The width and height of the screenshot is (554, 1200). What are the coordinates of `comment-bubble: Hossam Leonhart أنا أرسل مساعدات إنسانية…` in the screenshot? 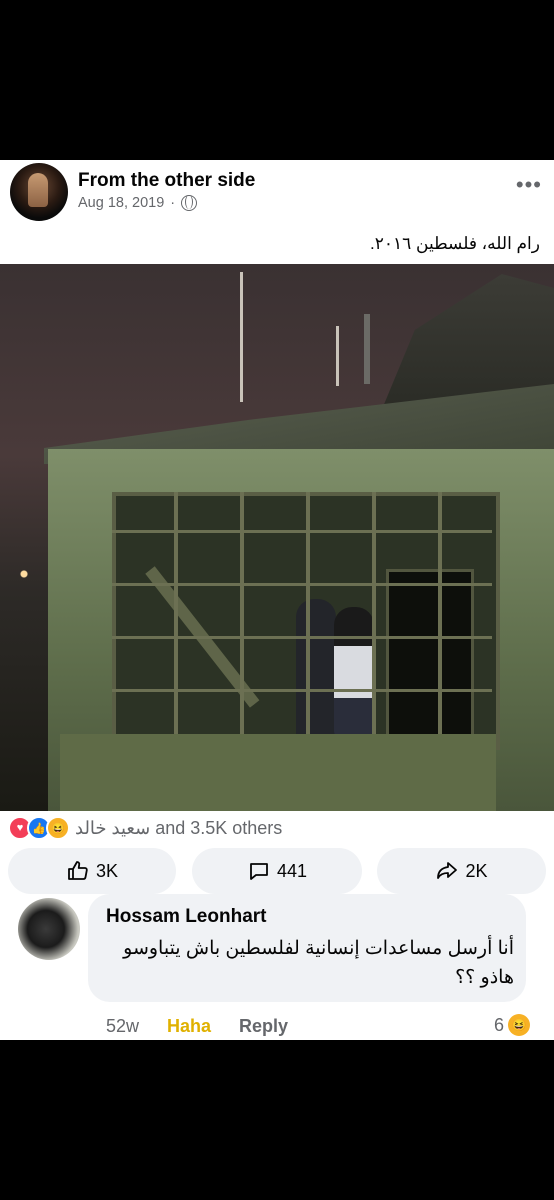 It's located at (307, 948).